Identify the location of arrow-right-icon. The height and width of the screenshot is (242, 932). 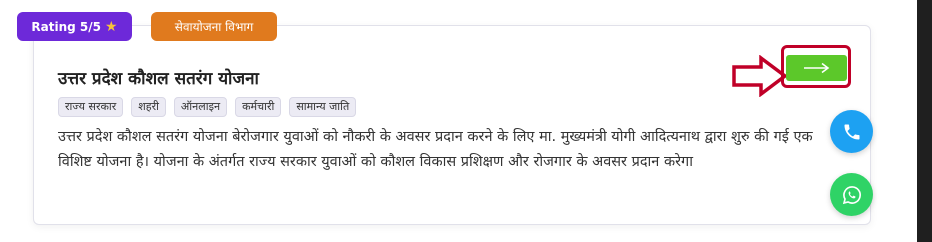
(816, 68).